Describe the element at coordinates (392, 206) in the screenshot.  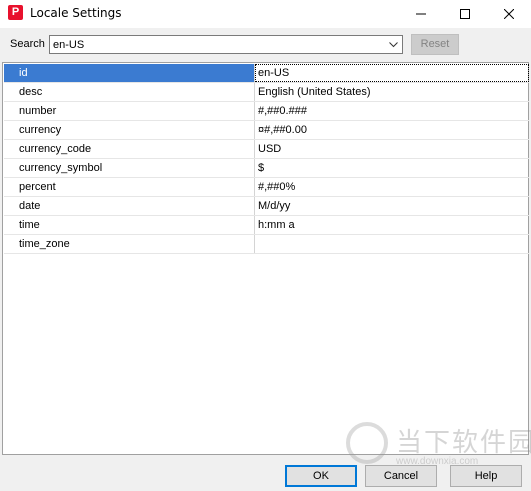
I see `property-value: M/d/yy` at that location.